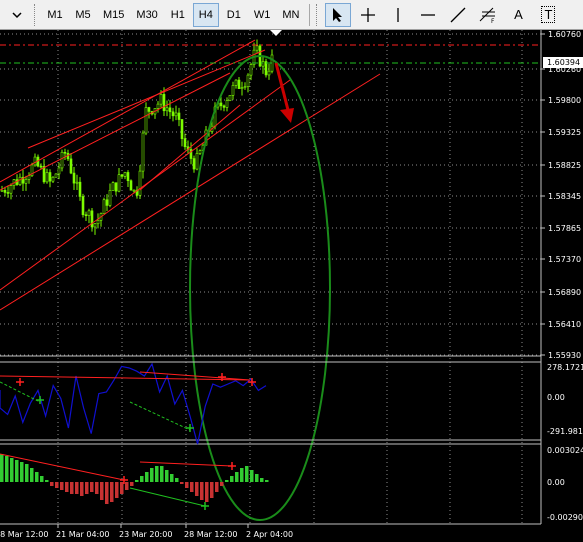 The image size is (583, 542). What do you see at coordinates (556, 397) in the screenshot?
I see `oscillator-axis-label: 0.00` at bounding box center [556, 397].